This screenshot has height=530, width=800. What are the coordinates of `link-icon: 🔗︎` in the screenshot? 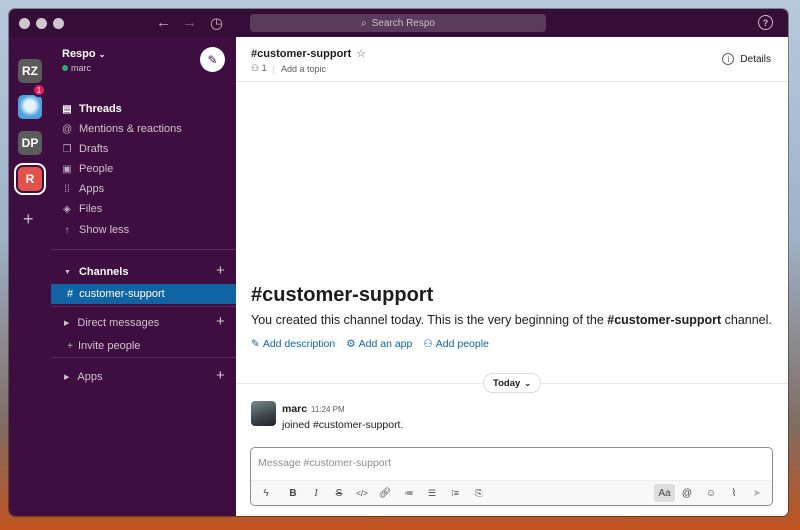 It's located at (385, 493).